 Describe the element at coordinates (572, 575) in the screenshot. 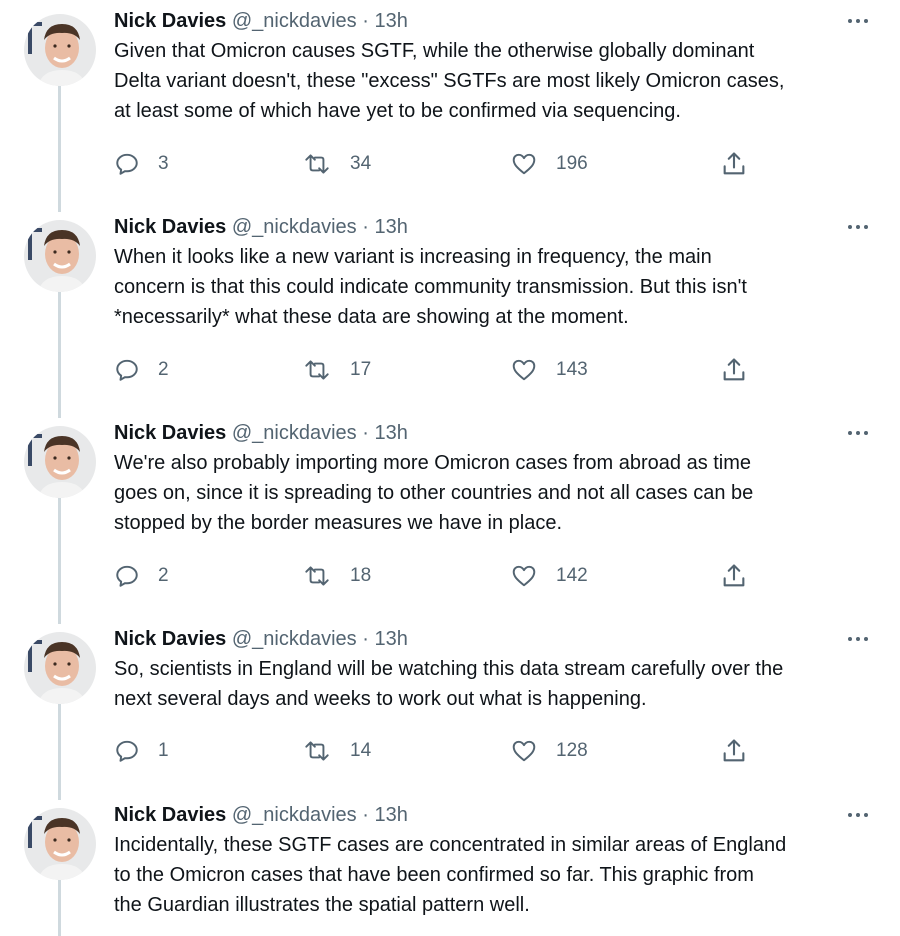

I see `like-count: 142` at that location.